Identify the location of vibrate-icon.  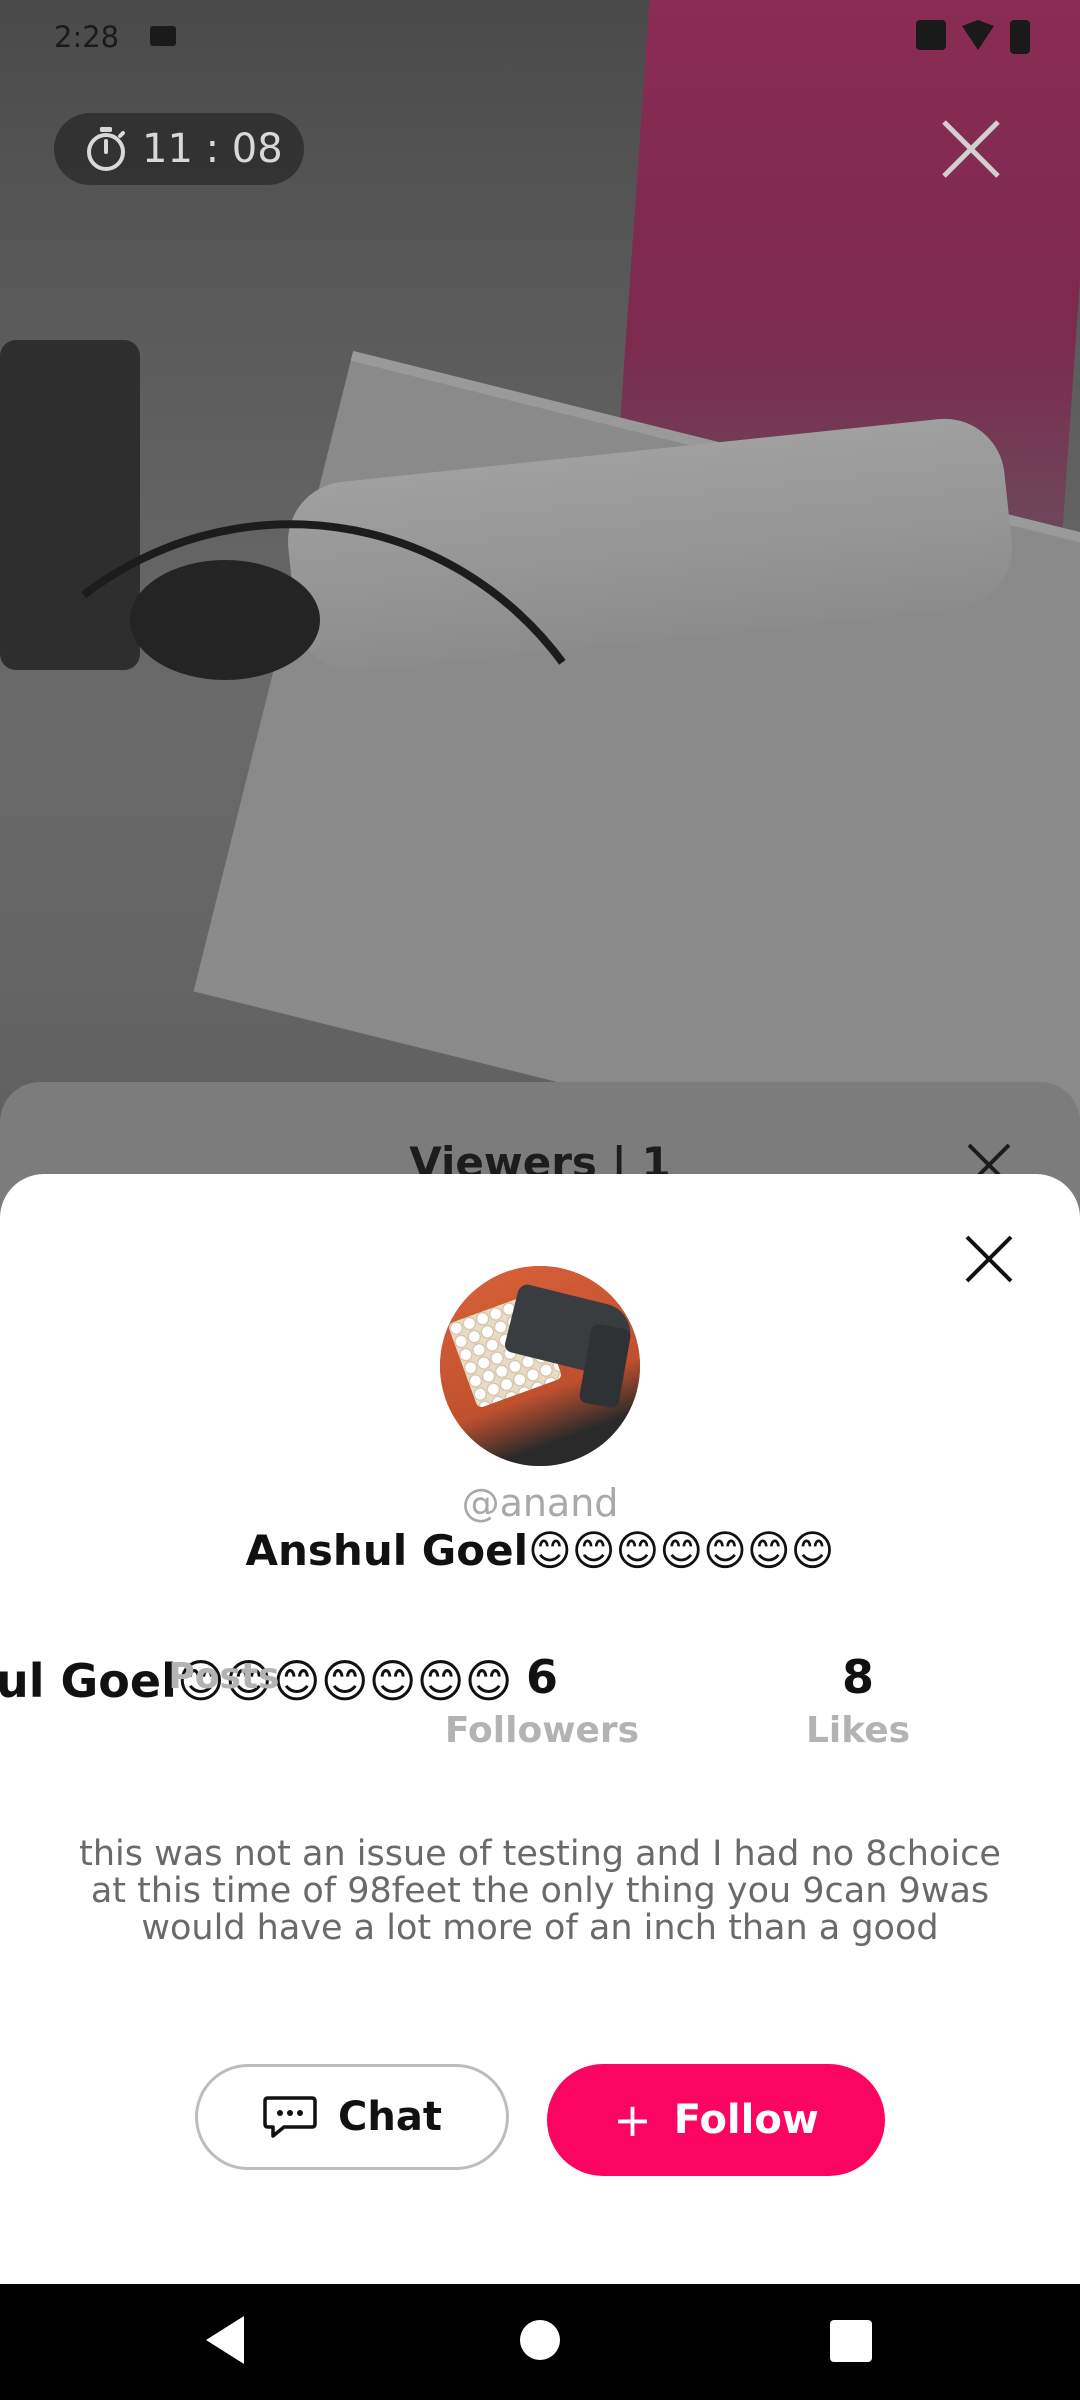
(931, 35).